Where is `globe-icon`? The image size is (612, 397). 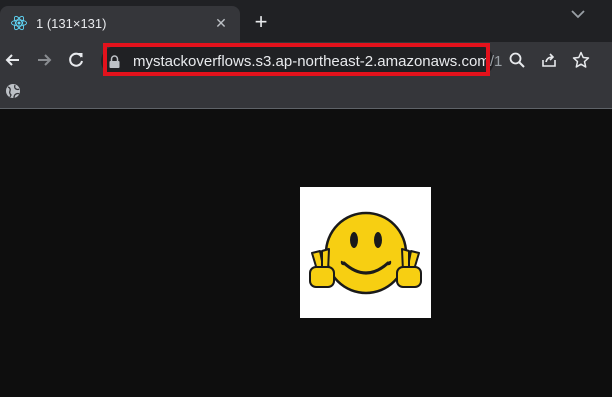
globe-icon is located at coordinates (13, 91).